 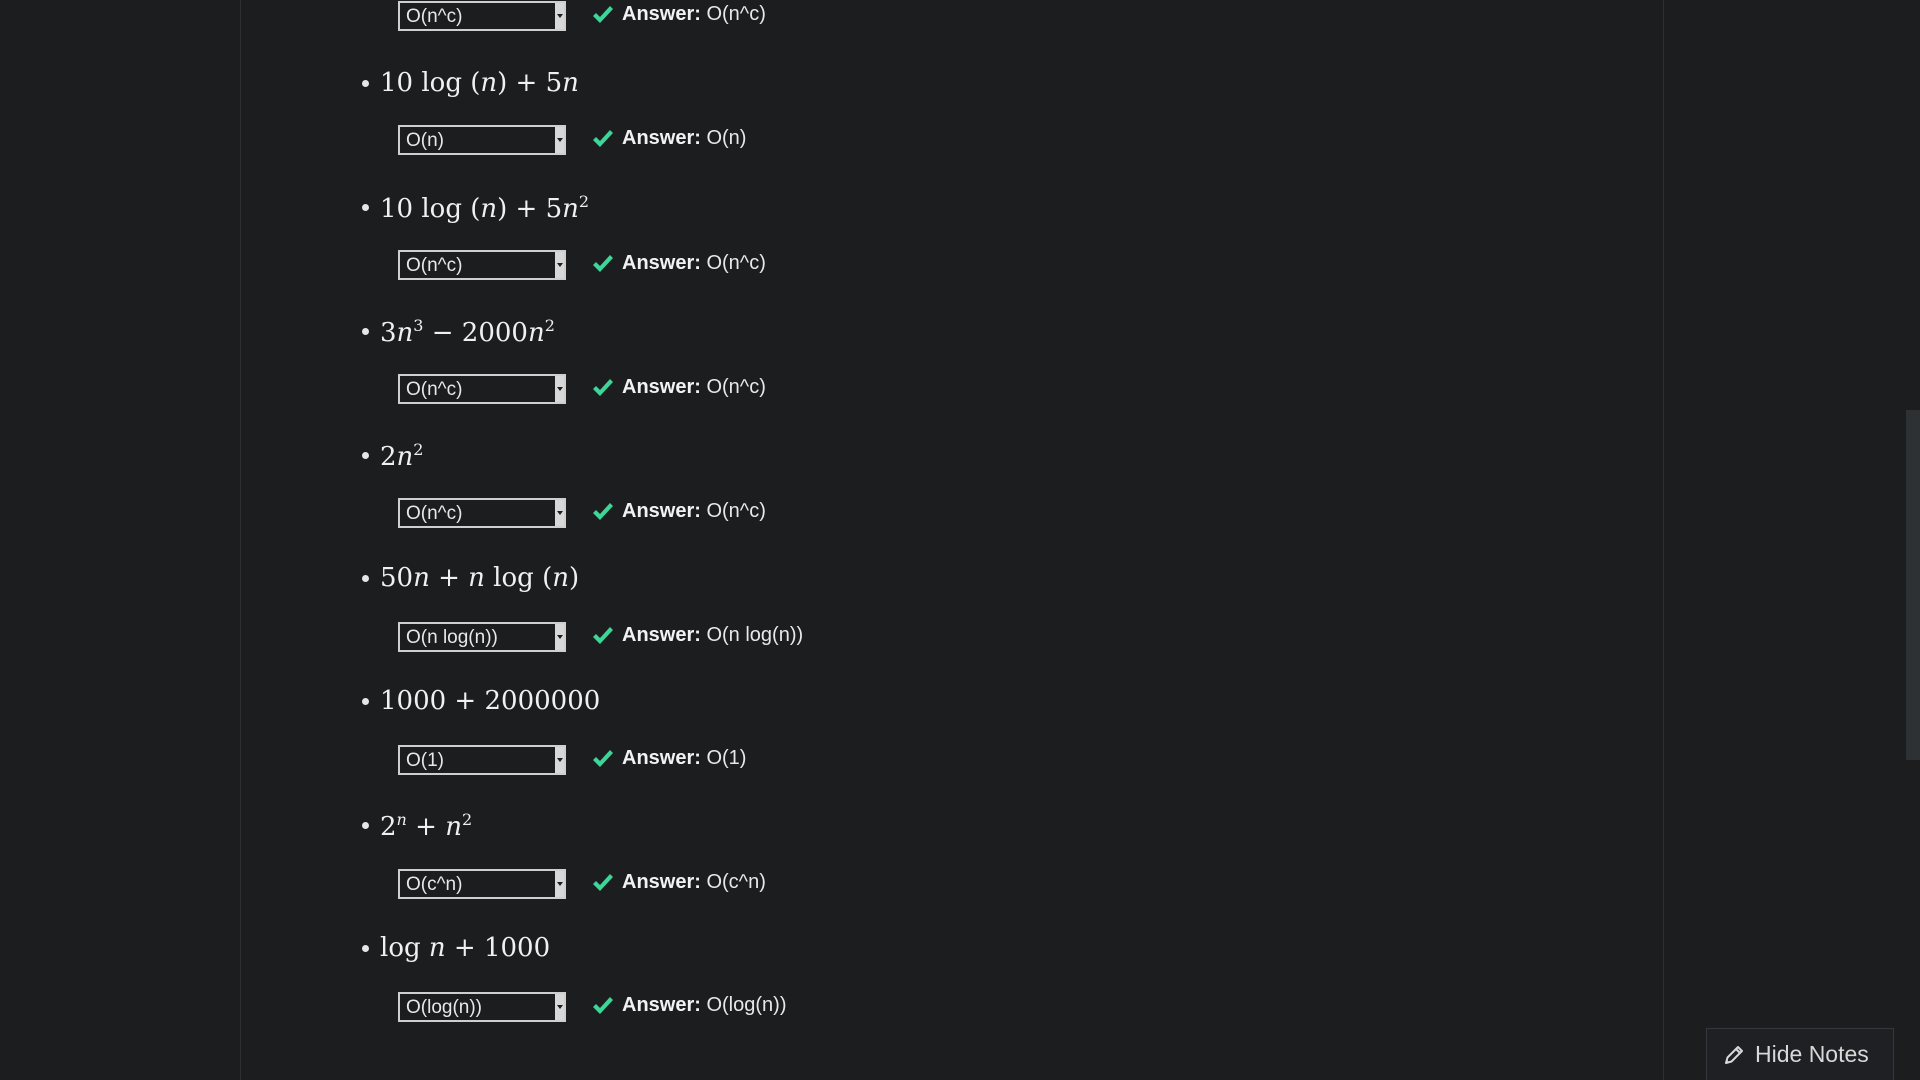 What do you see at coordinates (755, 635) in the screenshot?
I see `answer-value: O(n log(n))` at bounding box center [755, 635].